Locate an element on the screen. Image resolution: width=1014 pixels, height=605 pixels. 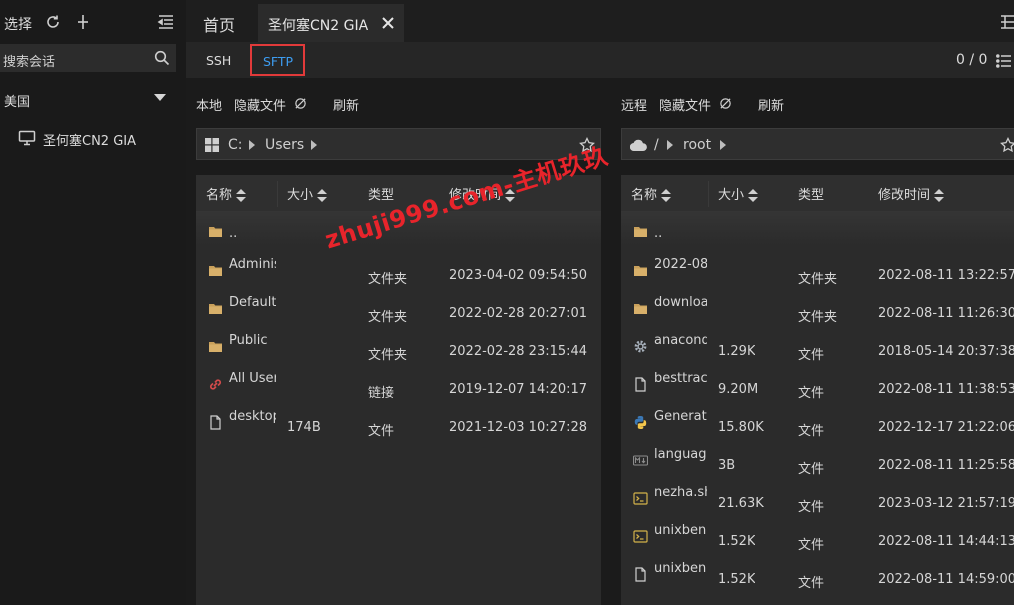
table-row: anacond 1.29K 文件 2018-05-14 20:37:38 is located at coordinates (817, 348).